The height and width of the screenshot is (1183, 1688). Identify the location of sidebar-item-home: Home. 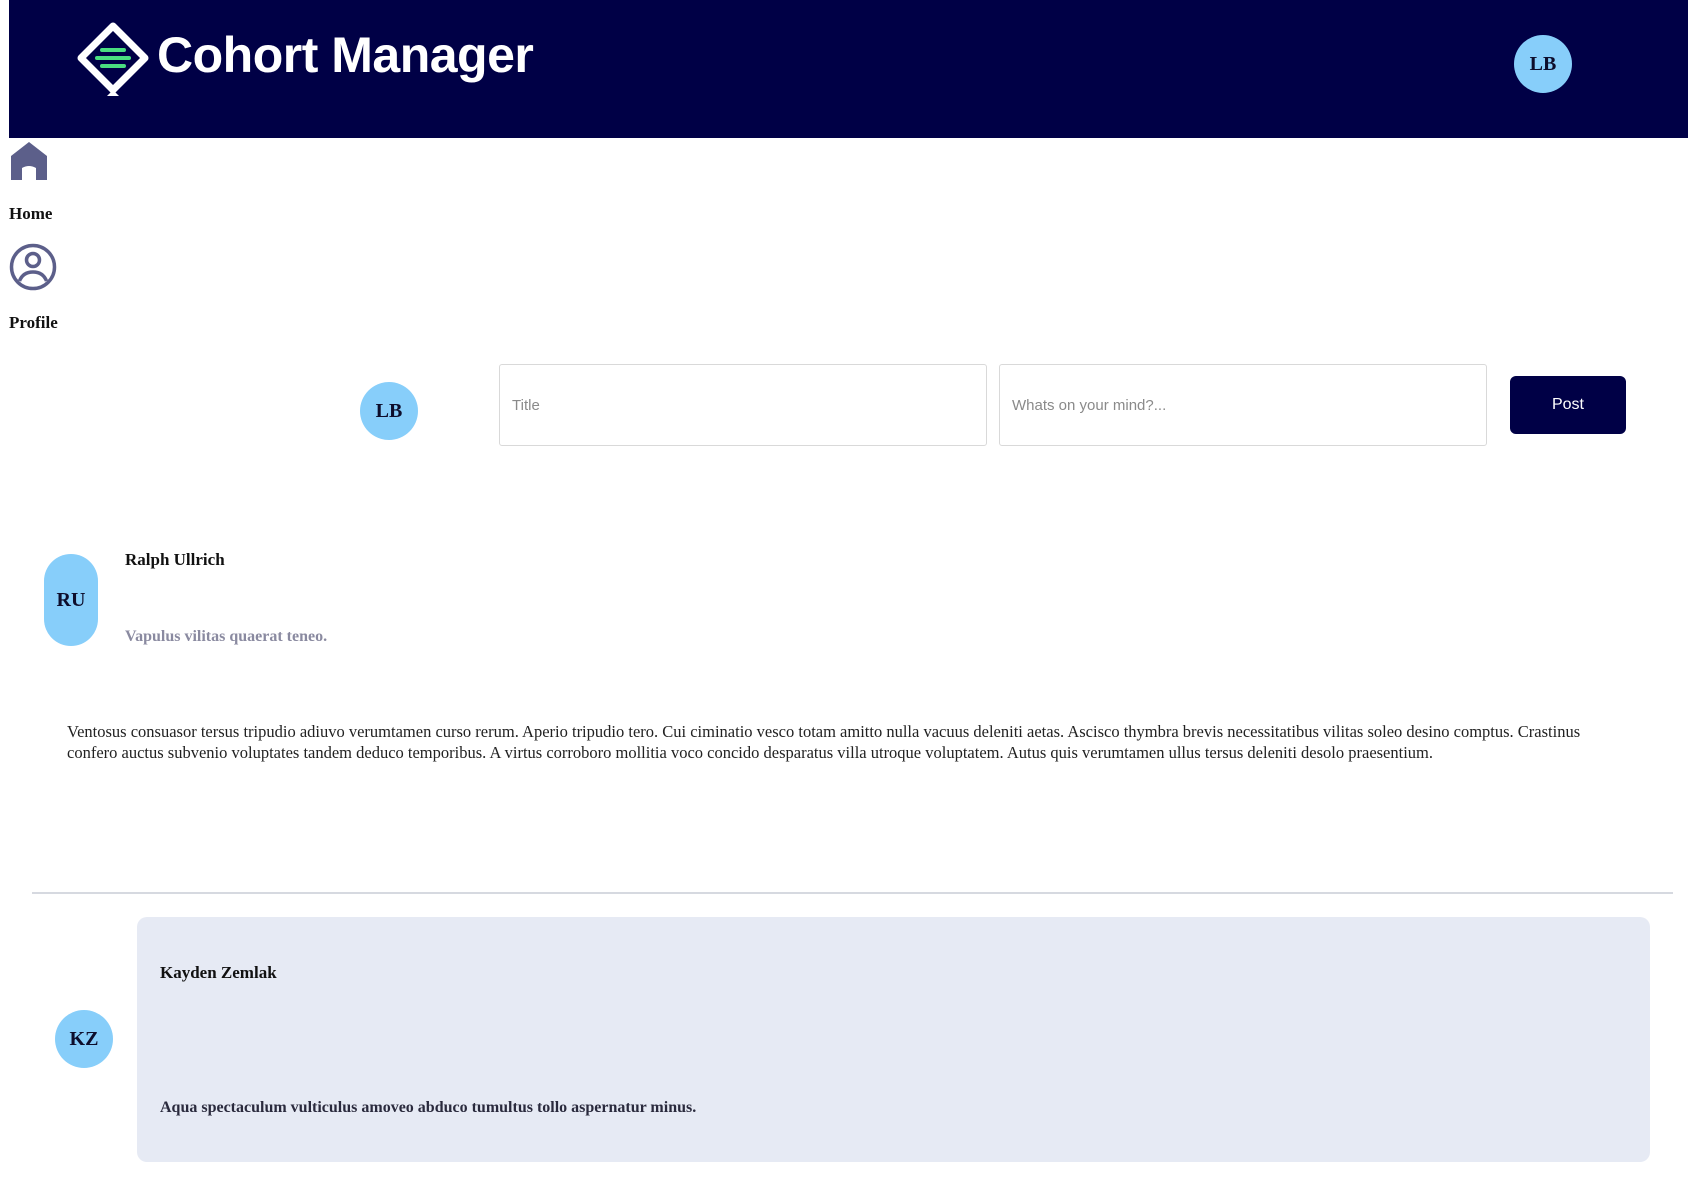
(30, 214).